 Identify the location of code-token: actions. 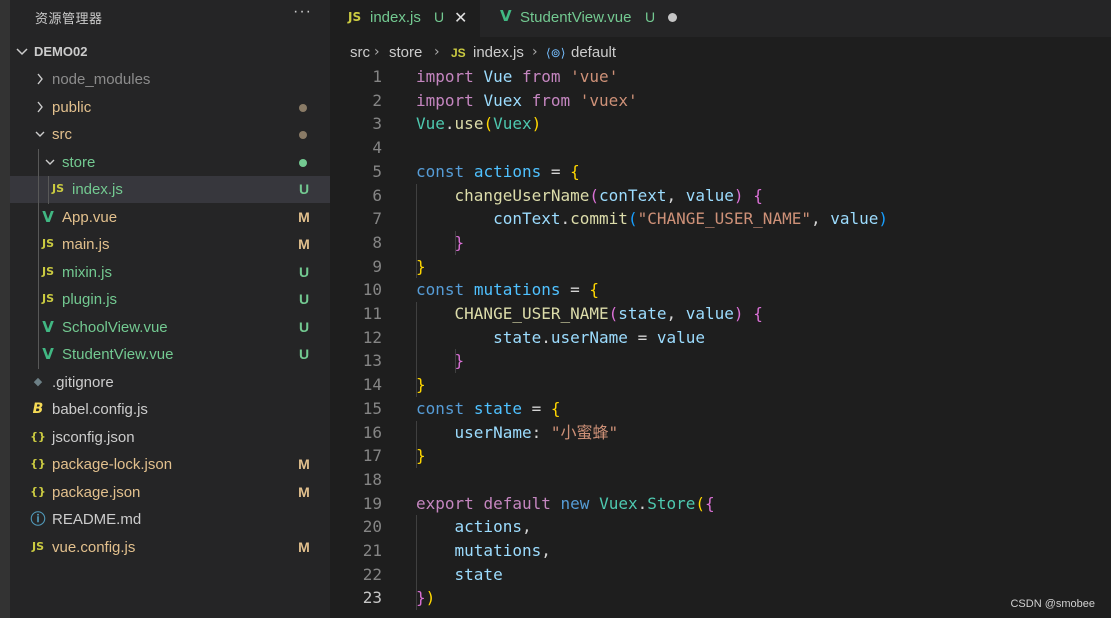
(507, 171).